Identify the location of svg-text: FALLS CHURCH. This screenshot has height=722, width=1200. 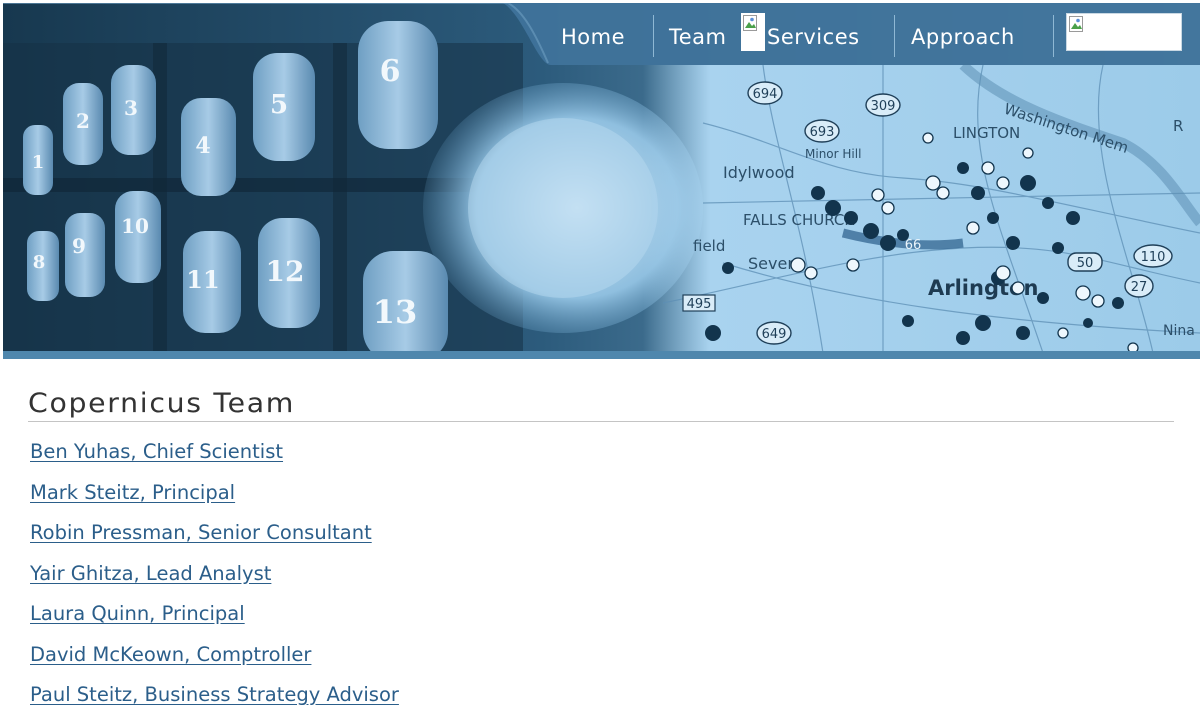
(799, 220).